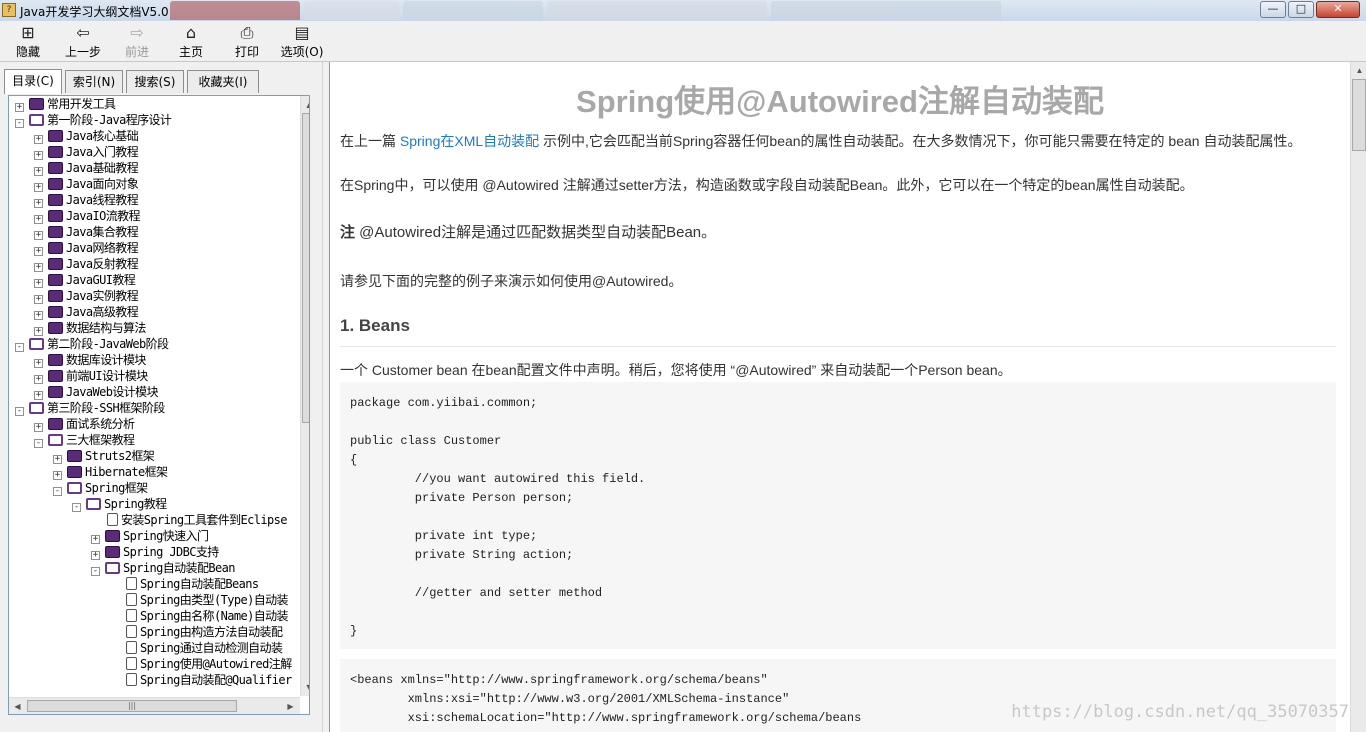 The width and height of the screenshot is (1366, 732). What do you see at coordinates (86, 248) in the screenshot?
I see `tree-item: + Java网络教程` at bounding box center [86, 248].